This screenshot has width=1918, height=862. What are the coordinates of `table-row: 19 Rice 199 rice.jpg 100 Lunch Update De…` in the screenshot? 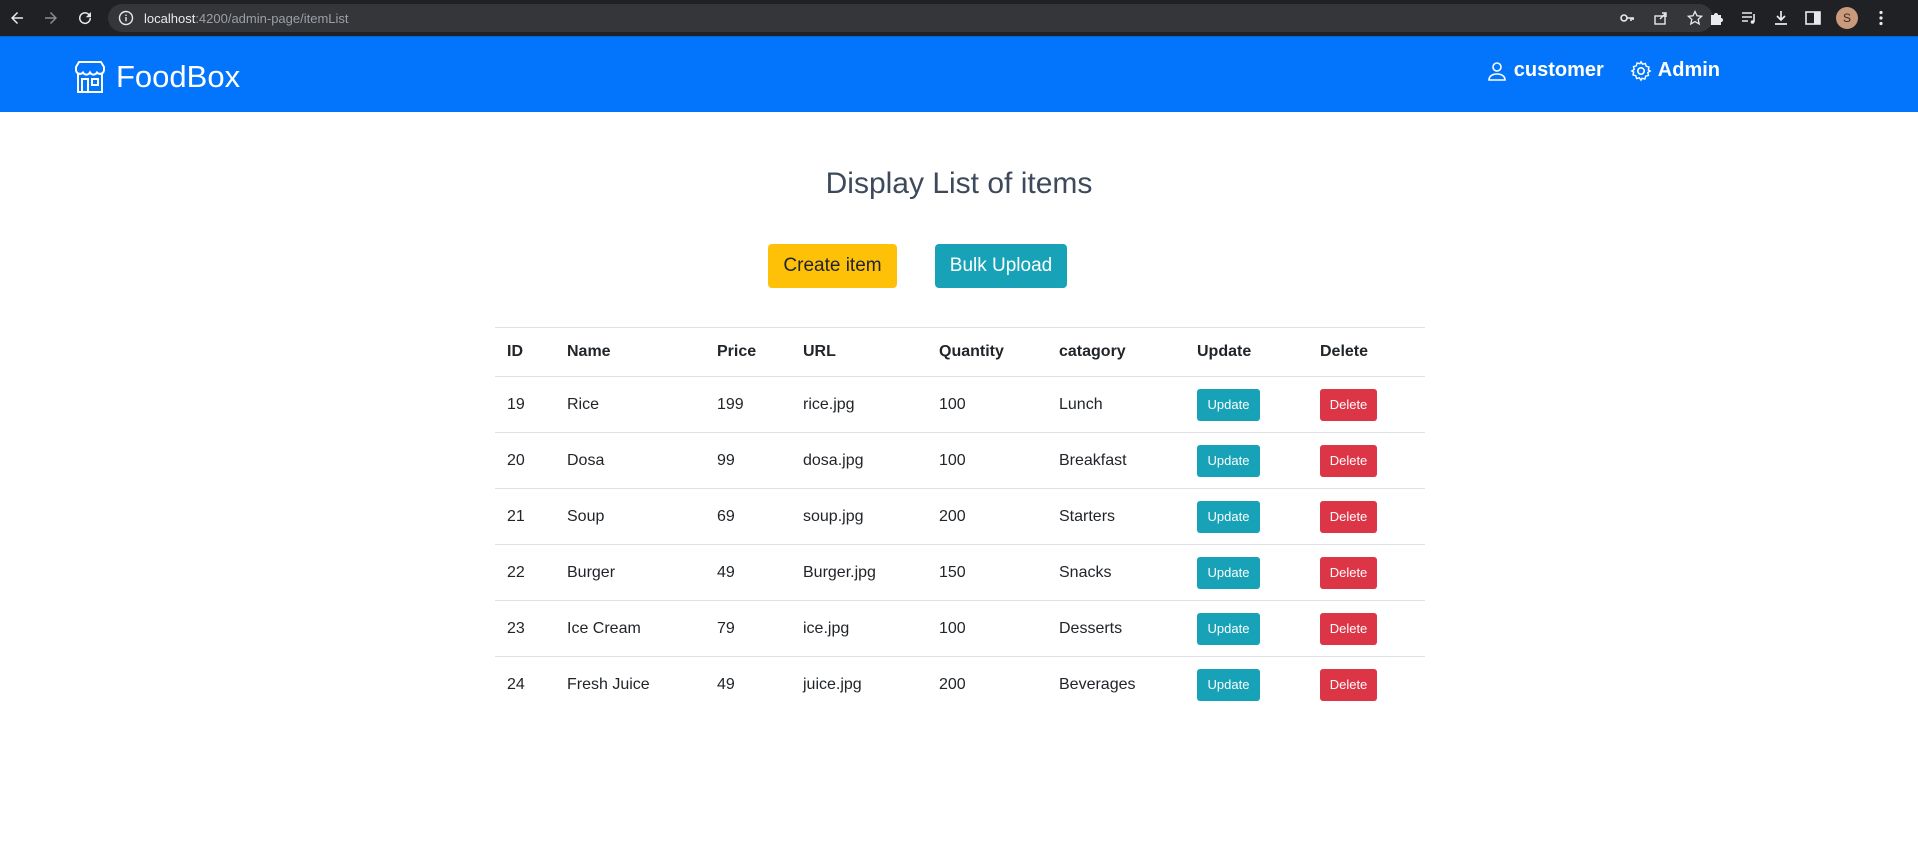 It's located at (960, 404).